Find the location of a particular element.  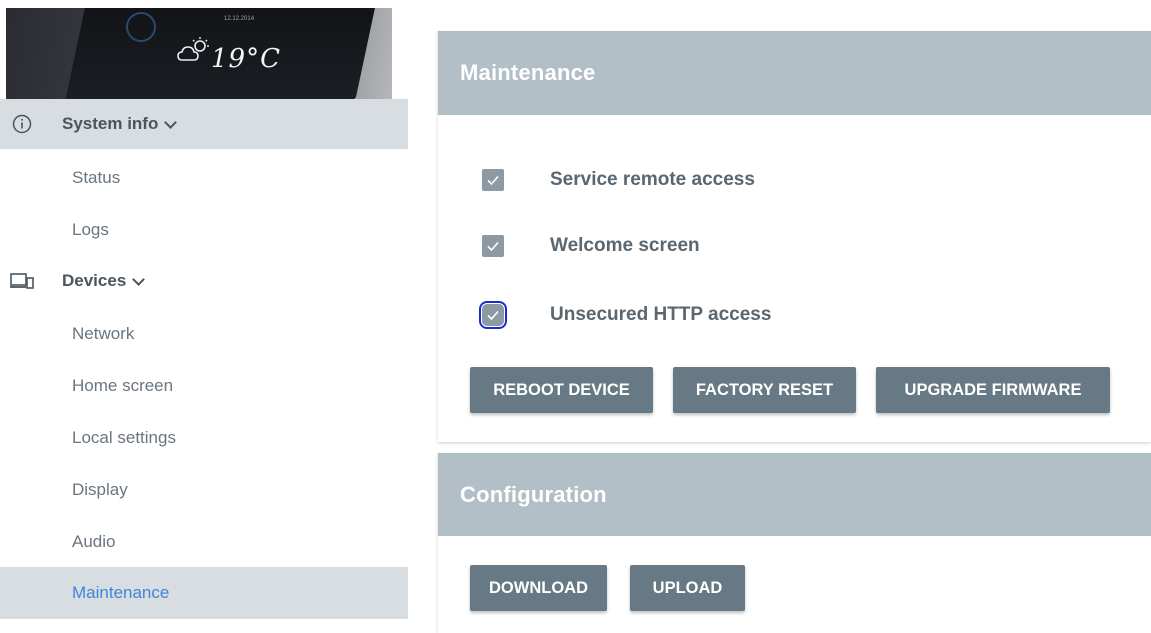

nav-item-status: Status is located at coordinates (204, 178).